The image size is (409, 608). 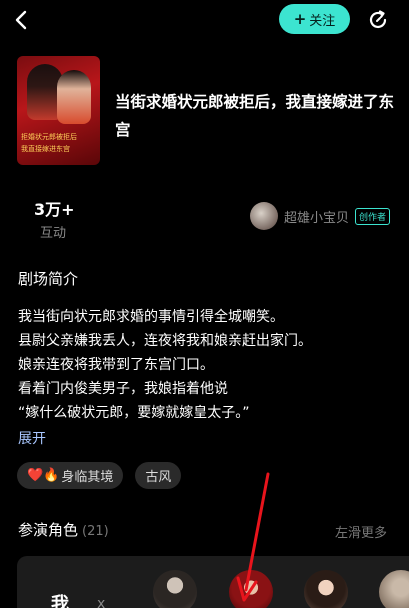 What do you see at coordinates (54, 209) in the screenshot?
I see `interaction-count: 3万+` at bounding box center [54, 209].